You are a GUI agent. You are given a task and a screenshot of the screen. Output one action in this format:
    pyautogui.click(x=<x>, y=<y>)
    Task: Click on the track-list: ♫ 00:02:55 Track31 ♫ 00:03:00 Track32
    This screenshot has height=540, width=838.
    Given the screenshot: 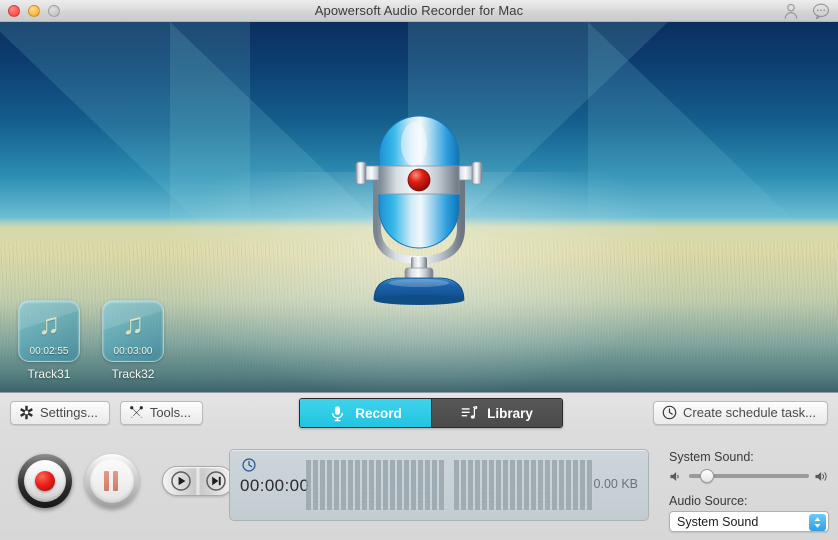 What is the action you would take?
    pyautogui.click(x=91, y=340)
    